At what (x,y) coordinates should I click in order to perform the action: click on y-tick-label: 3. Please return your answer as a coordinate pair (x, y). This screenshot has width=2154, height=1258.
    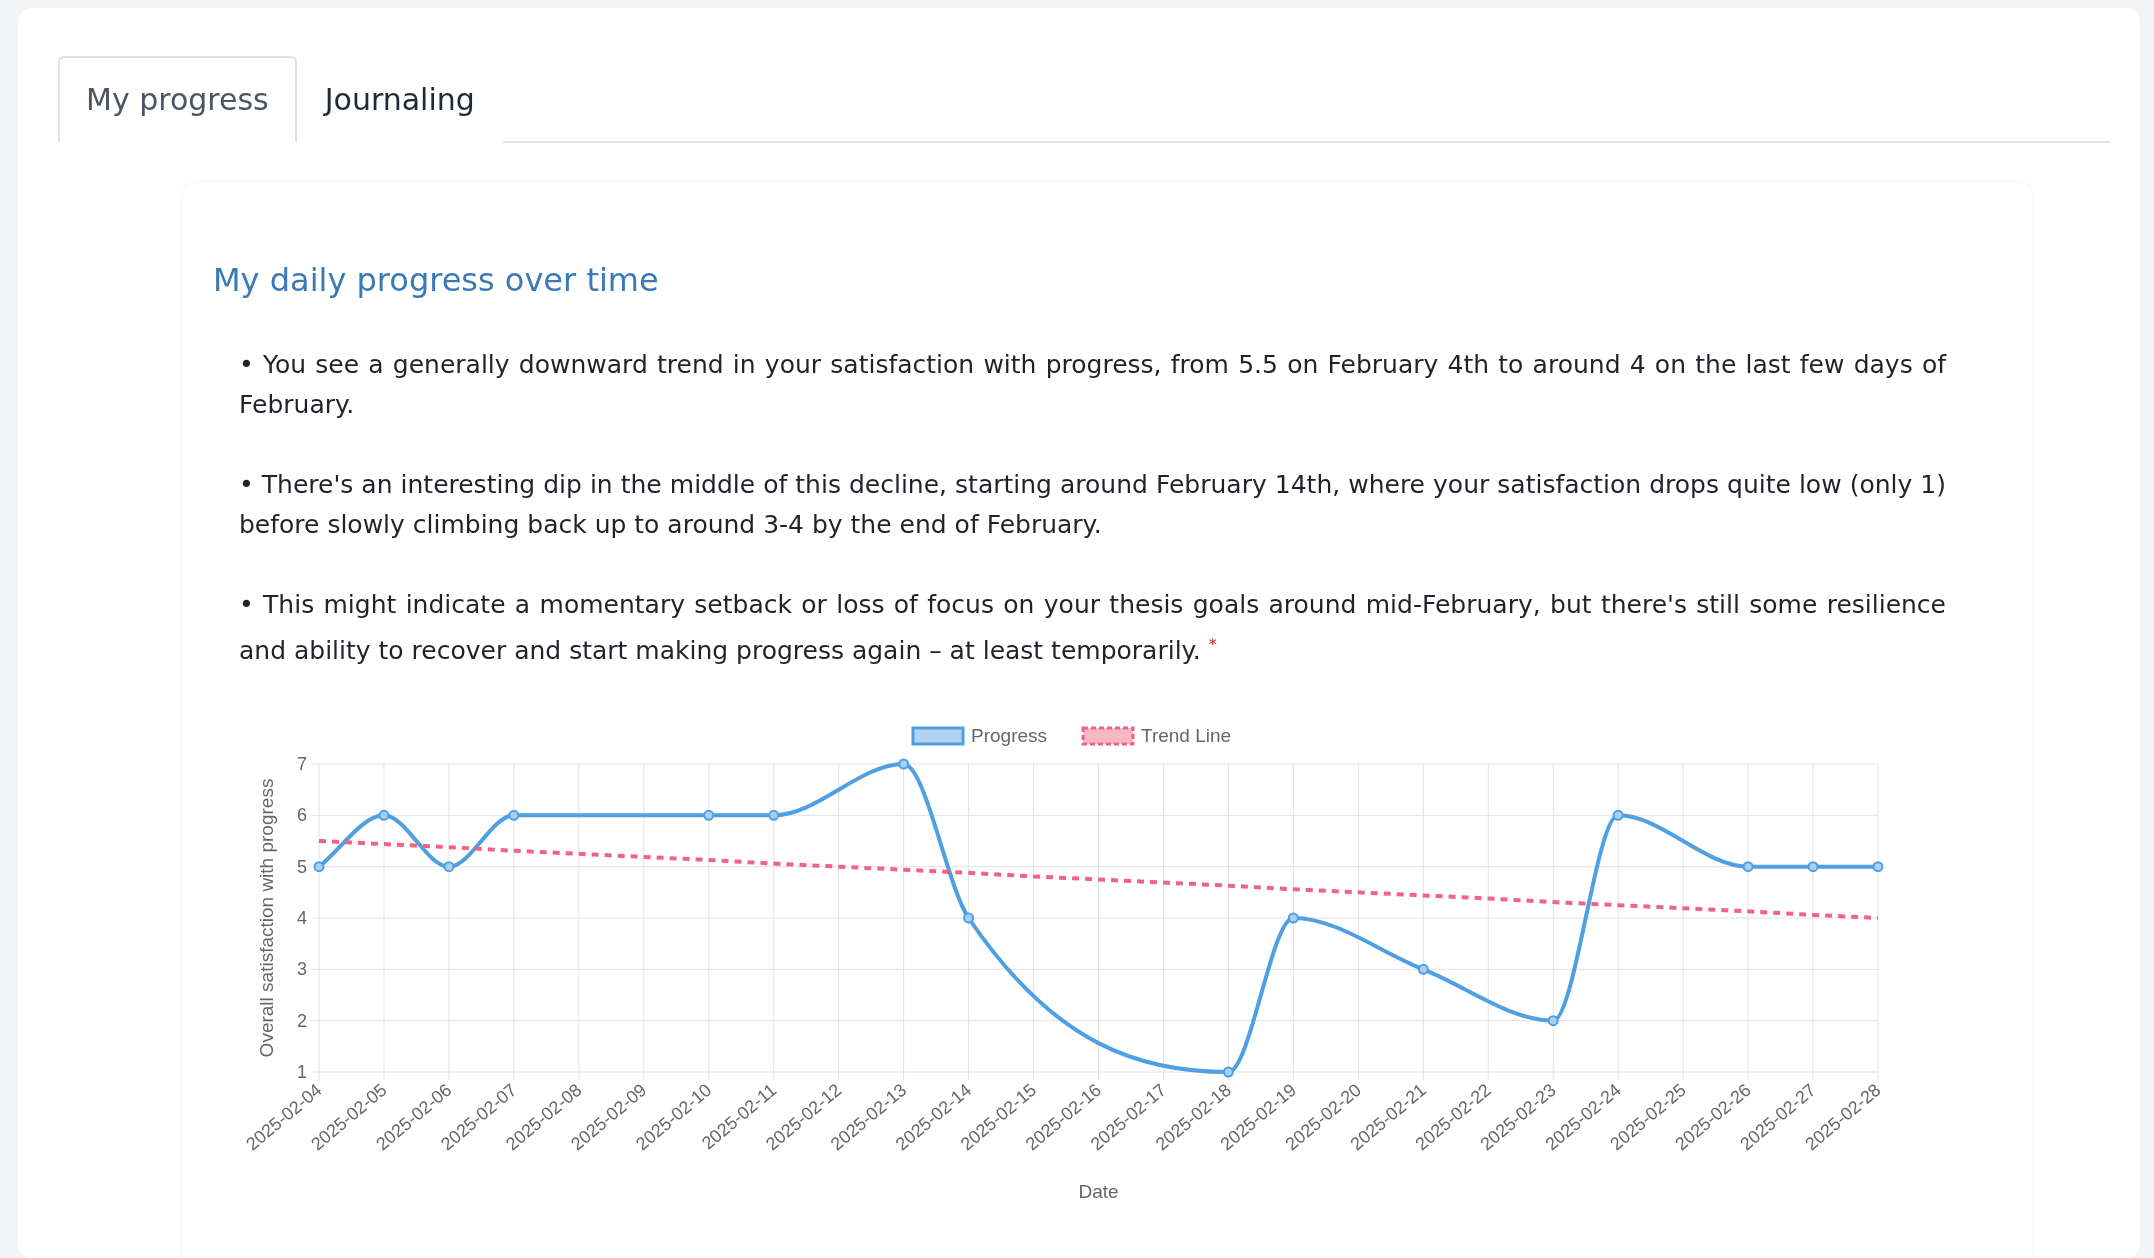
    Looking at the image, I should click on (302, 969).